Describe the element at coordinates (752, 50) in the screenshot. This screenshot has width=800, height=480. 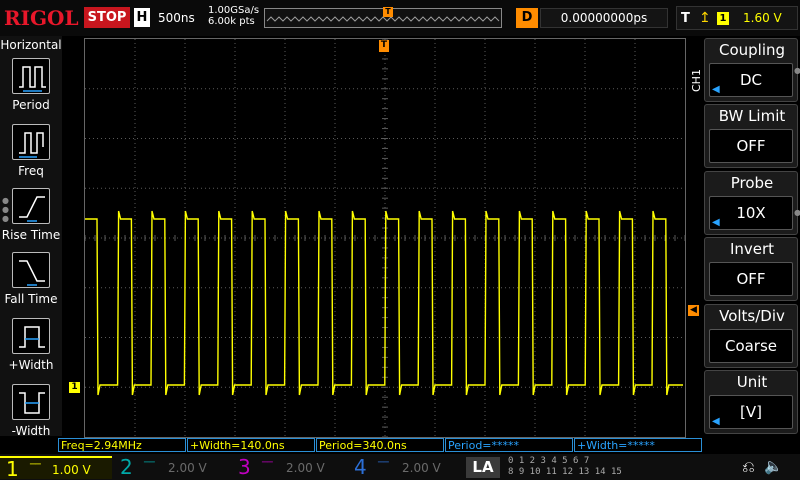
I see `coupling-title: Coupling` at that location.